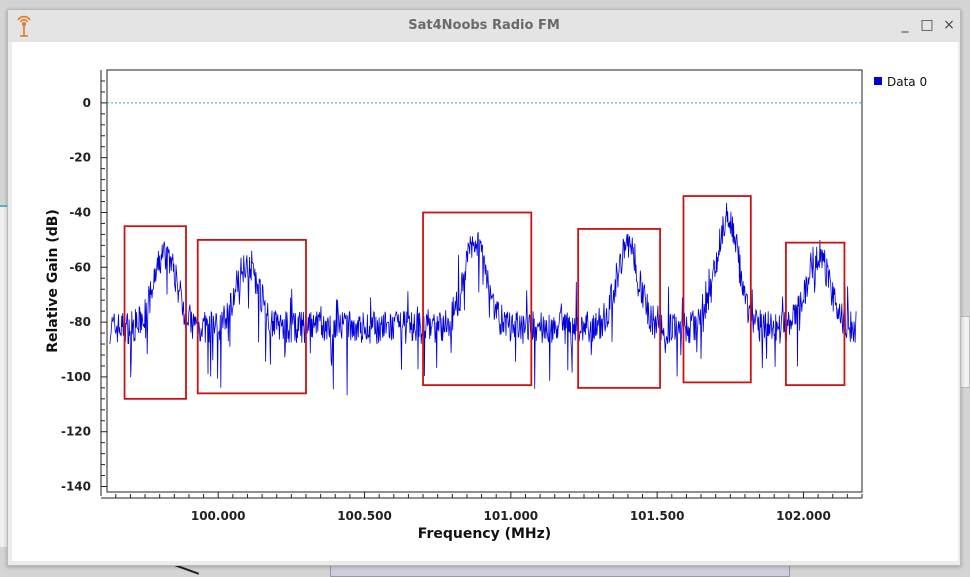  I want to click on y-tick-label: -80, so click(80, 322).